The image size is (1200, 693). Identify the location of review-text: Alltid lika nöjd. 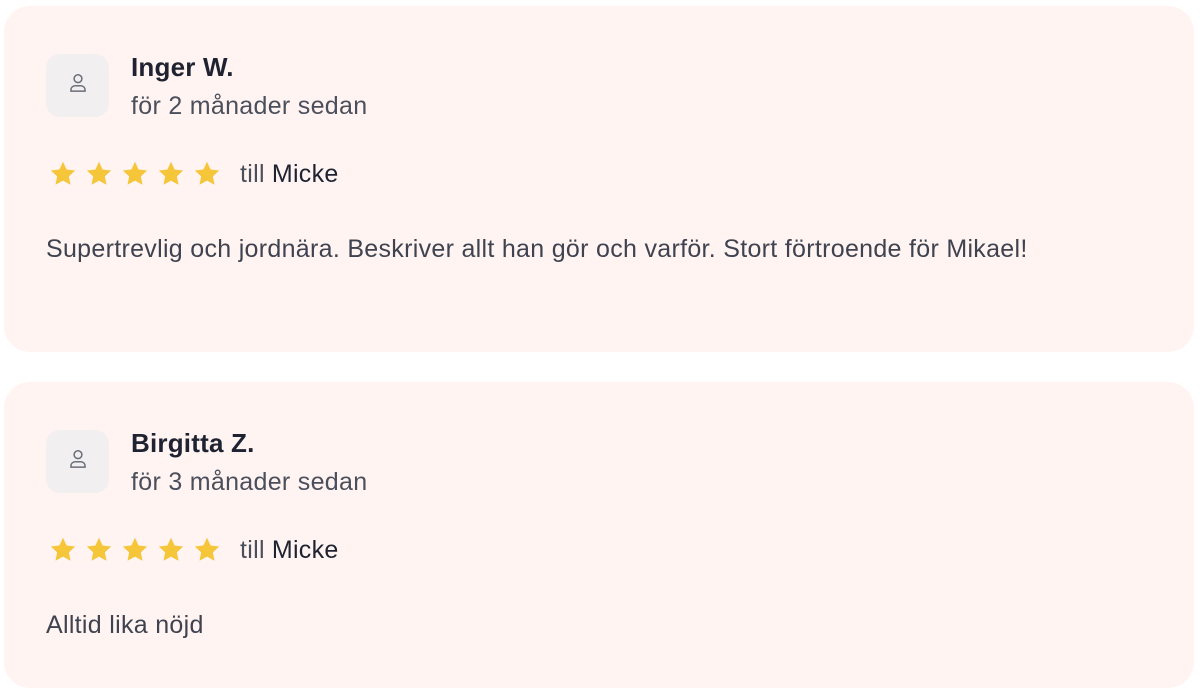
(125, 625).